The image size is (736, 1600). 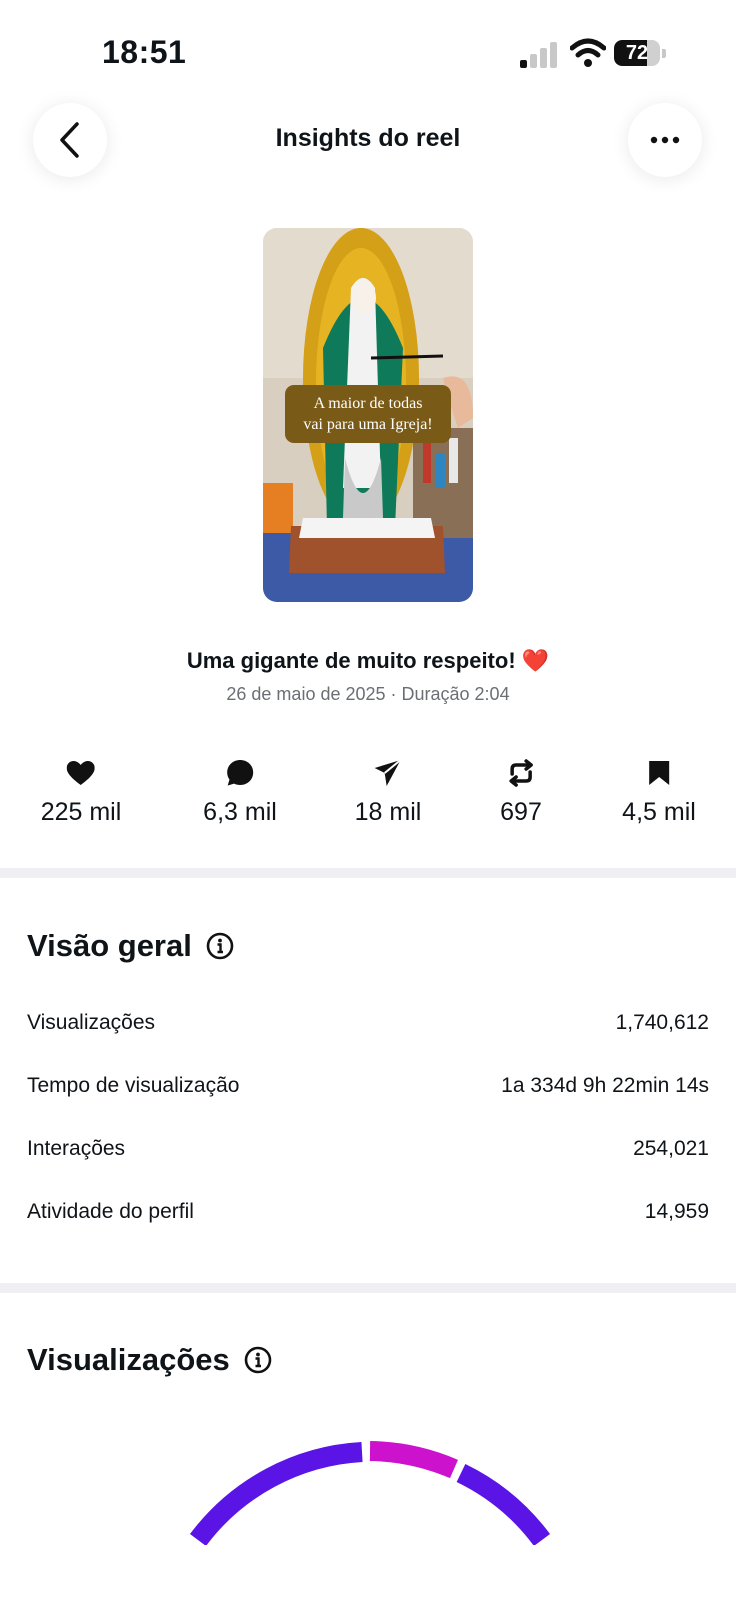 I want to click on row-value: 14,959, so click(x=676, y=1211).